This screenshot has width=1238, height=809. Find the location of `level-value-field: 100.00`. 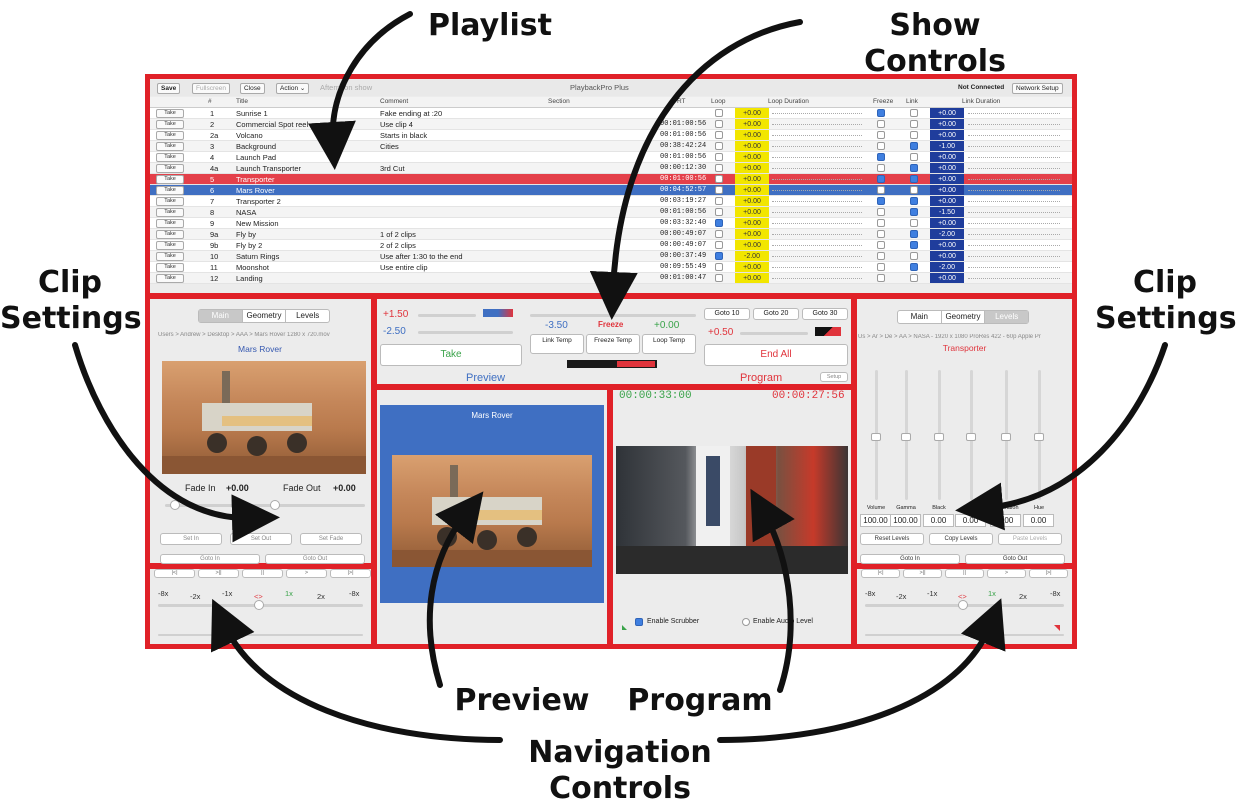

level-value-field: 100.00 is located at coordinates (875, 520).